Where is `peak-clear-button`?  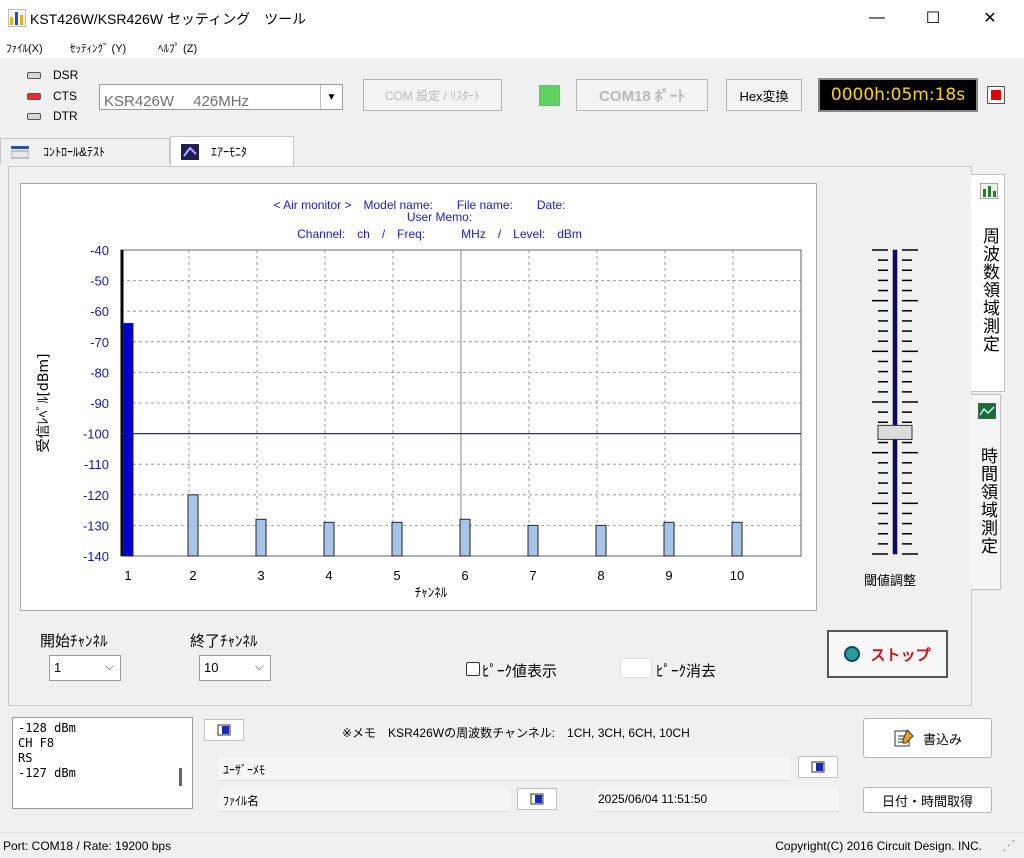 peak-clear-button is located at coordinates (636, 668).